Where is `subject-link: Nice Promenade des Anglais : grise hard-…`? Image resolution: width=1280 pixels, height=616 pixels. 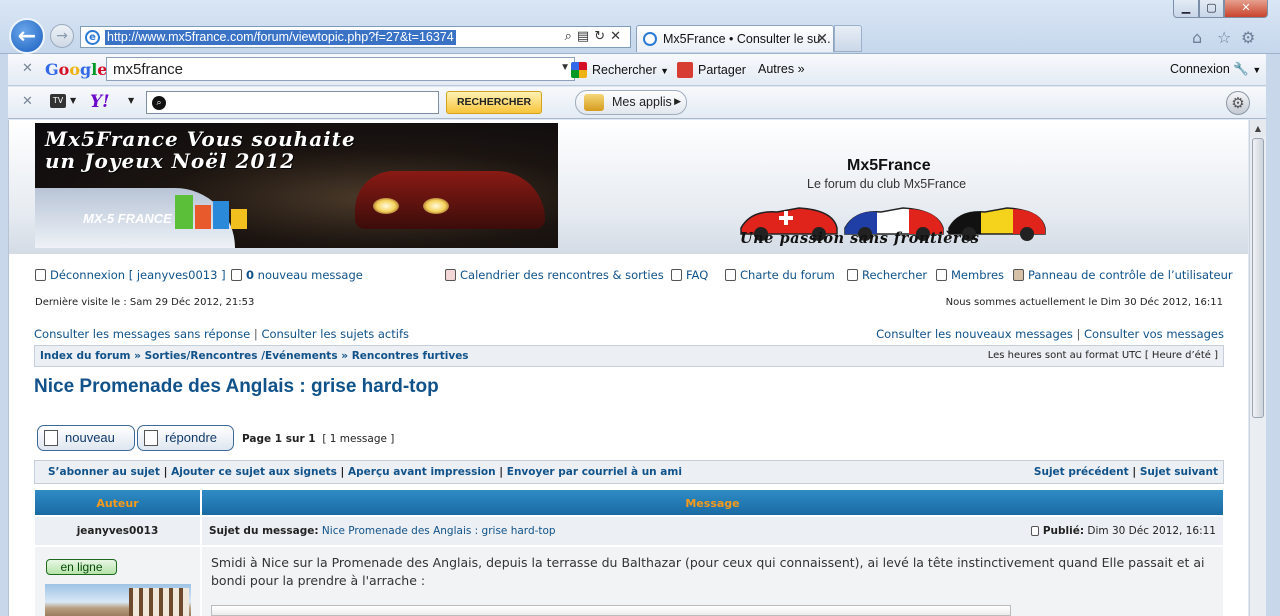
subject-link: Nice Promenade des Anglais : grise hard-… is located at coordinates (439, 531).